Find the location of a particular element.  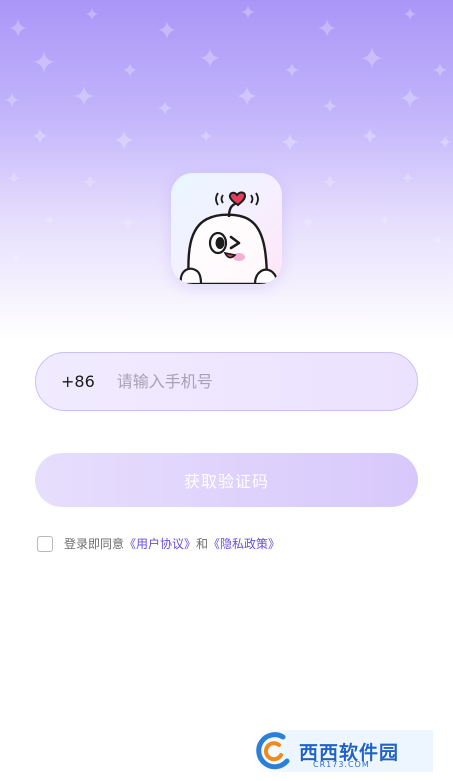

phone-input-row: +86 is located at coordinates (226, 381).